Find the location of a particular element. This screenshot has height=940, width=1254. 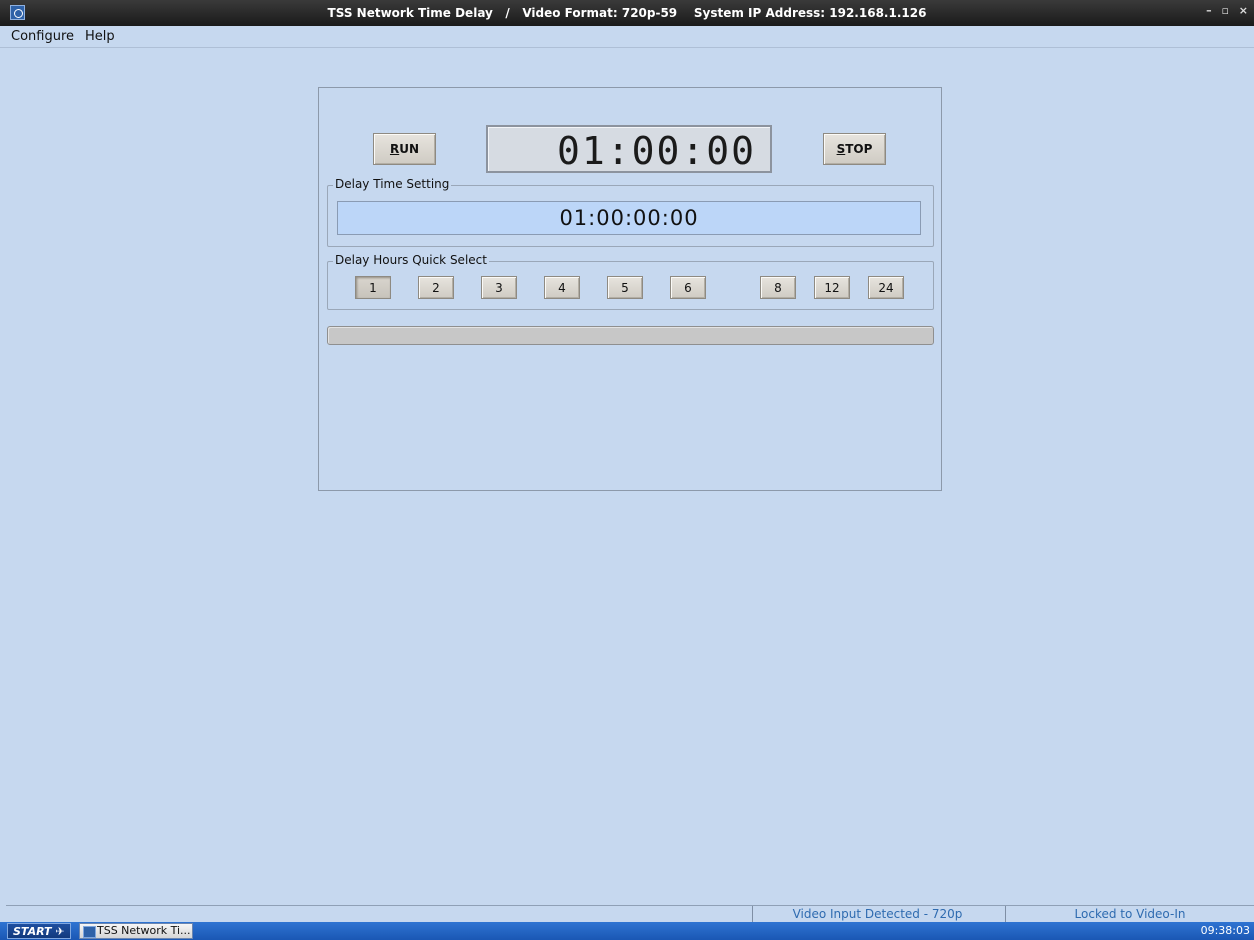

quick-select-5-button: 5 is located at coordinates (625, 287).